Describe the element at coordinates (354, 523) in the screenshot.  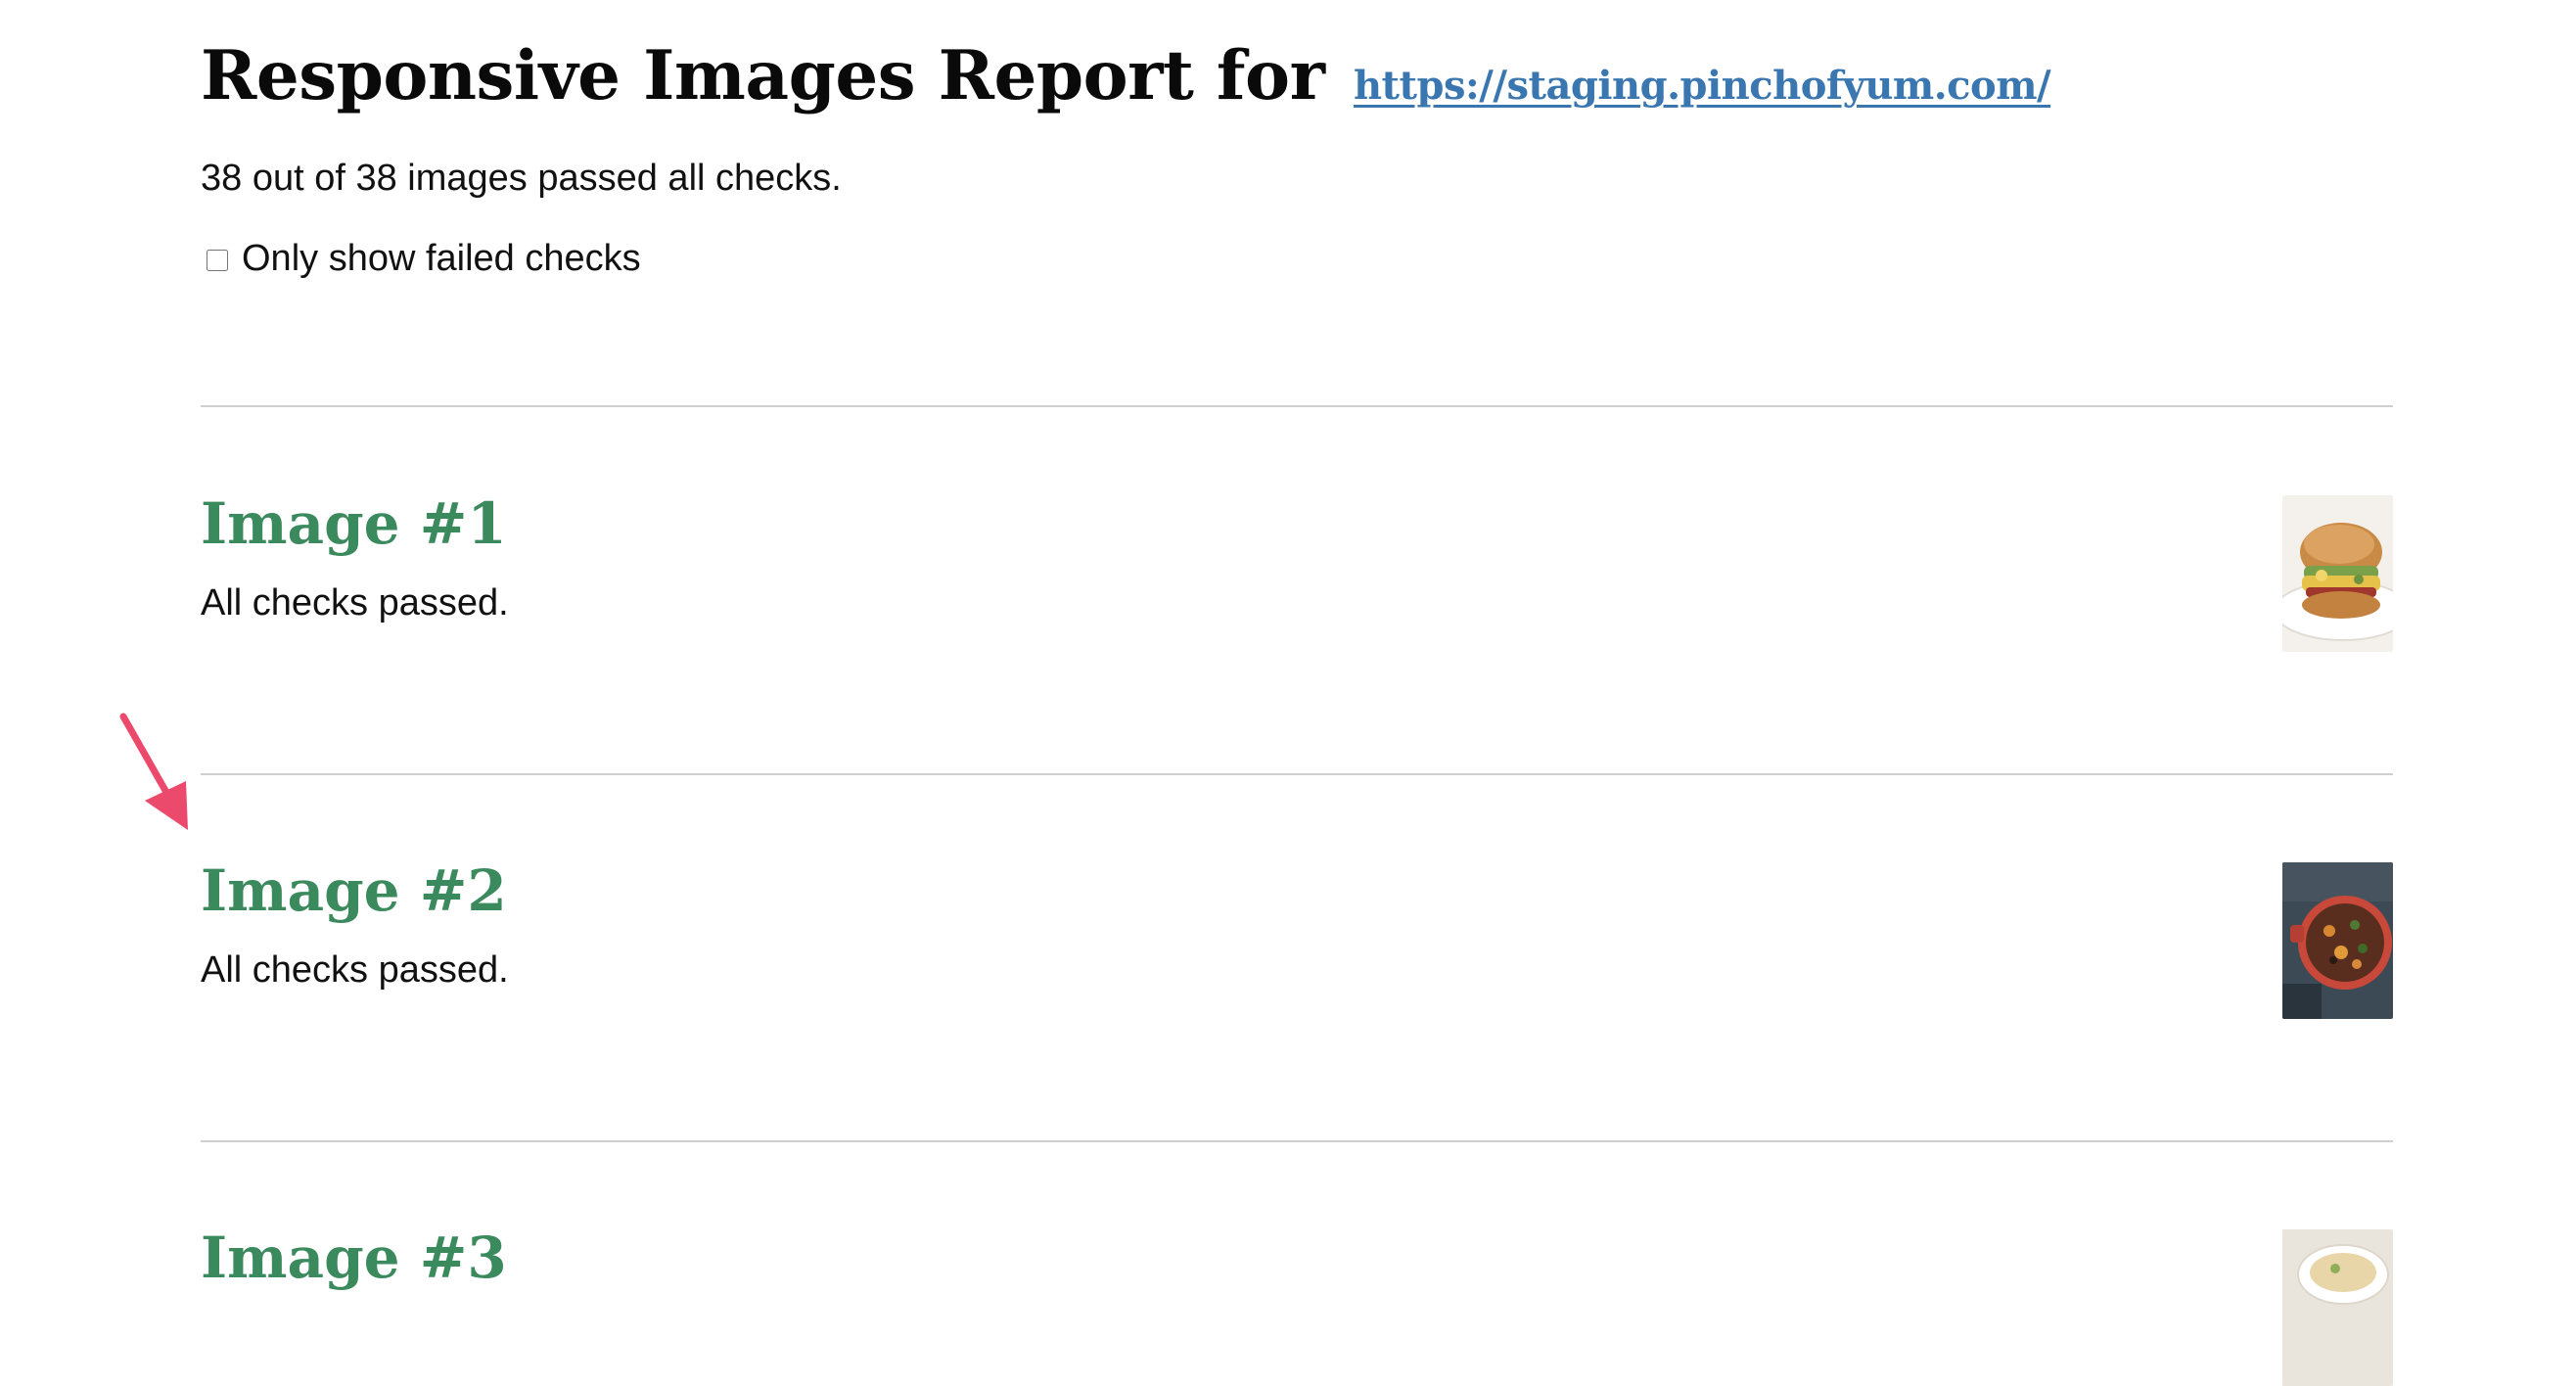
I see `image-title: Image #1` at that location.